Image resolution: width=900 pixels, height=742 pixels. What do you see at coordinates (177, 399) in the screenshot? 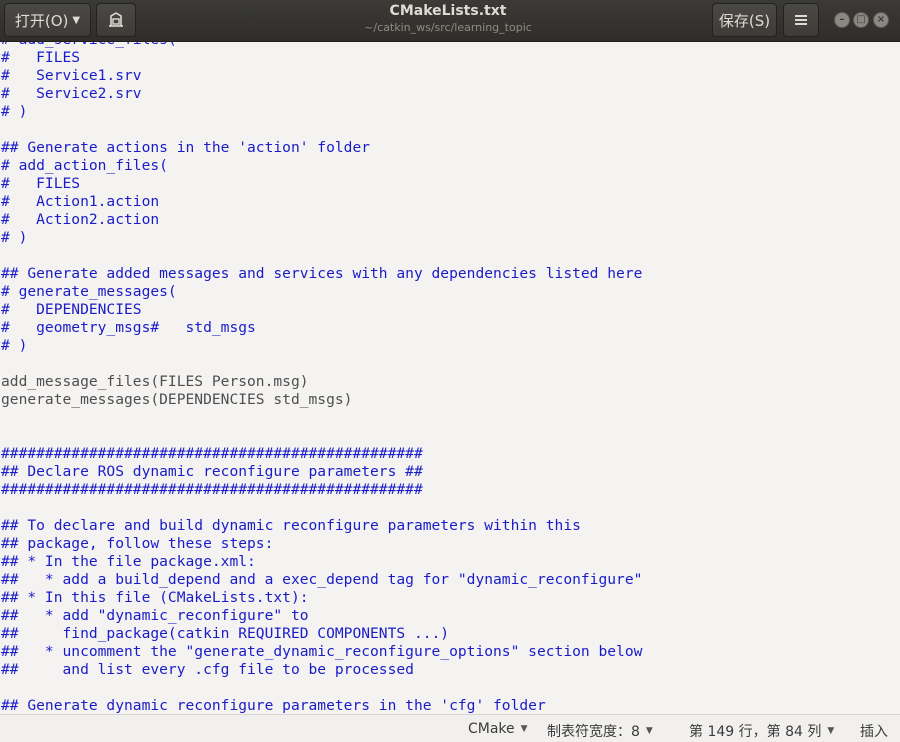
I see `code-line: generate_messages(DEPENDENCIES std_msgs)` at bounding box center [177, 399].